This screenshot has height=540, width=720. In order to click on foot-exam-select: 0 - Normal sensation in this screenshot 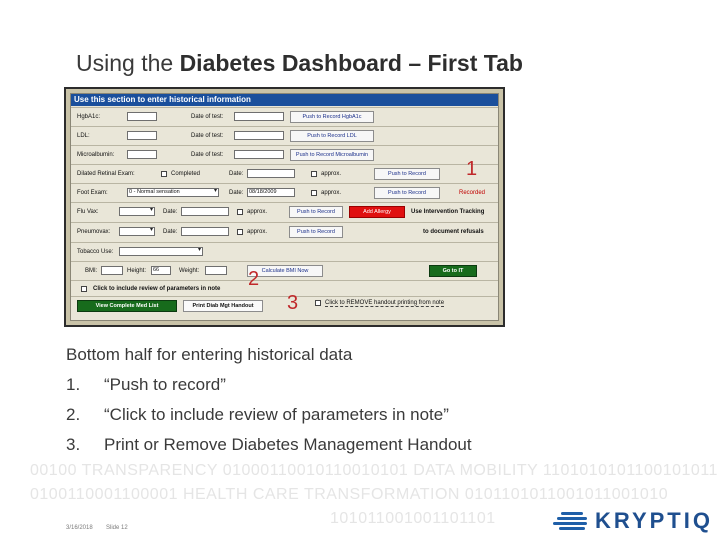, I will do `click(173, 192)`.